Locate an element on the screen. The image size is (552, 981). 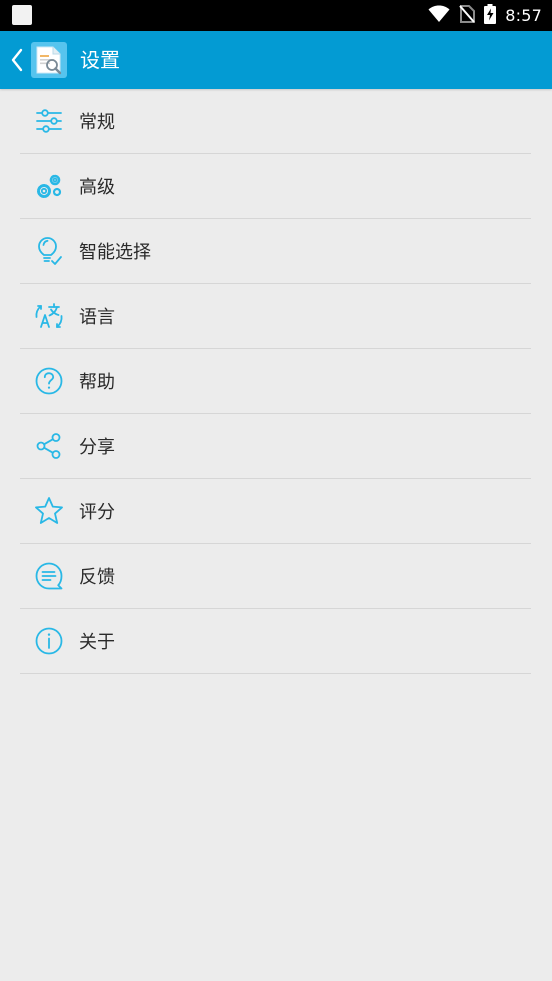
settings-item-help: 帮助 is located at coordinates (275, 381).